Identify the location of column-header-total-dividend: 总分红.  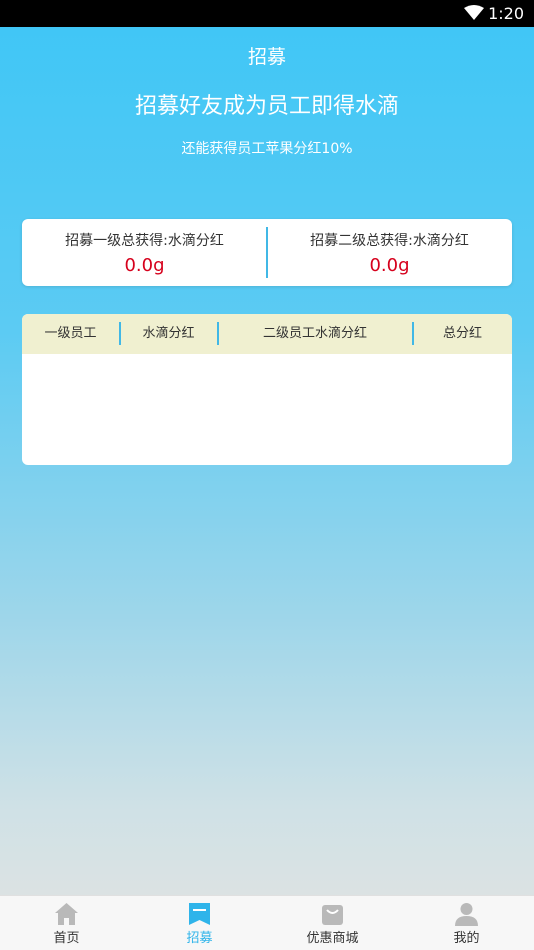
(462, 333).